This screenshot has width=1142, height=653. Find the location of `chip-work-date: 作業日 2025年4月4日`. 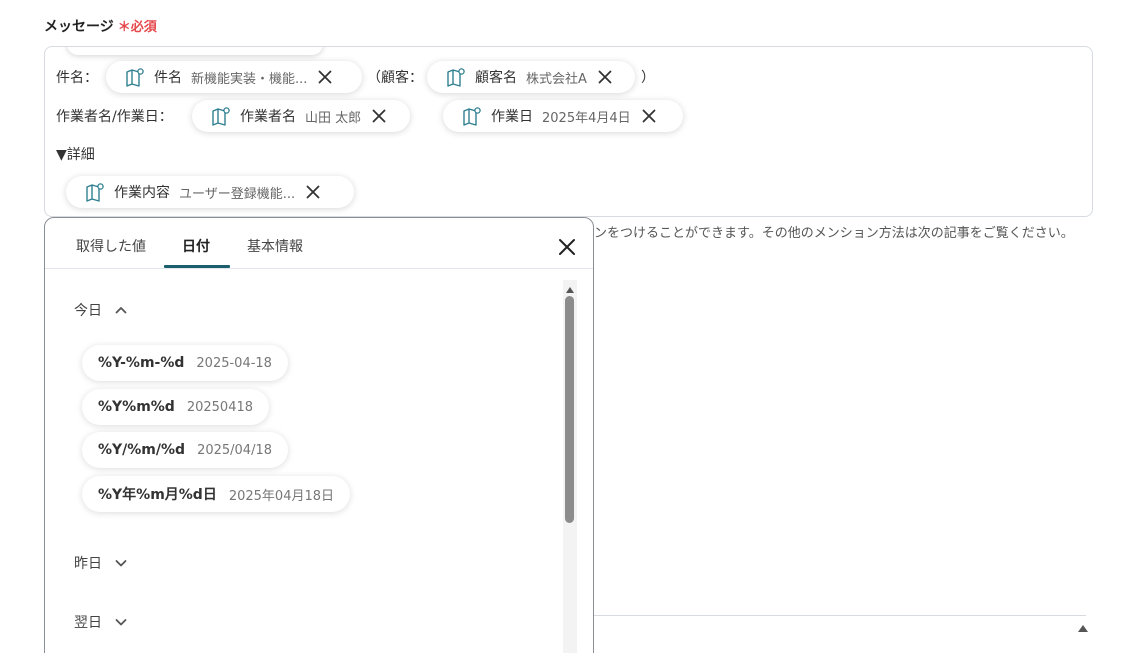

chip-work-date: 作業日 2025年4月4日 is located at coordinates (563, 116).